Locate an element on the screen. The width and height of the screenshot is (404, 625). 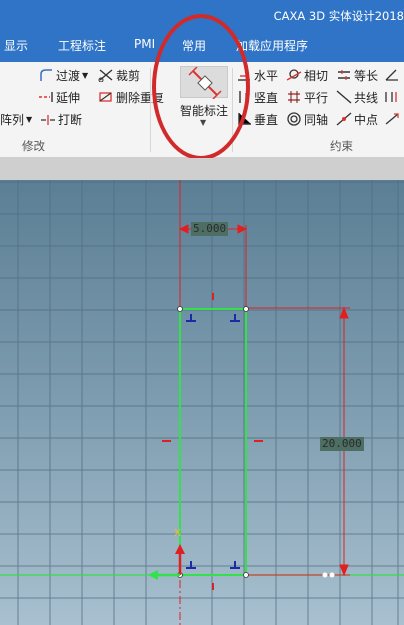
highlight-circle-annotation is located at coordinates (201, 87).